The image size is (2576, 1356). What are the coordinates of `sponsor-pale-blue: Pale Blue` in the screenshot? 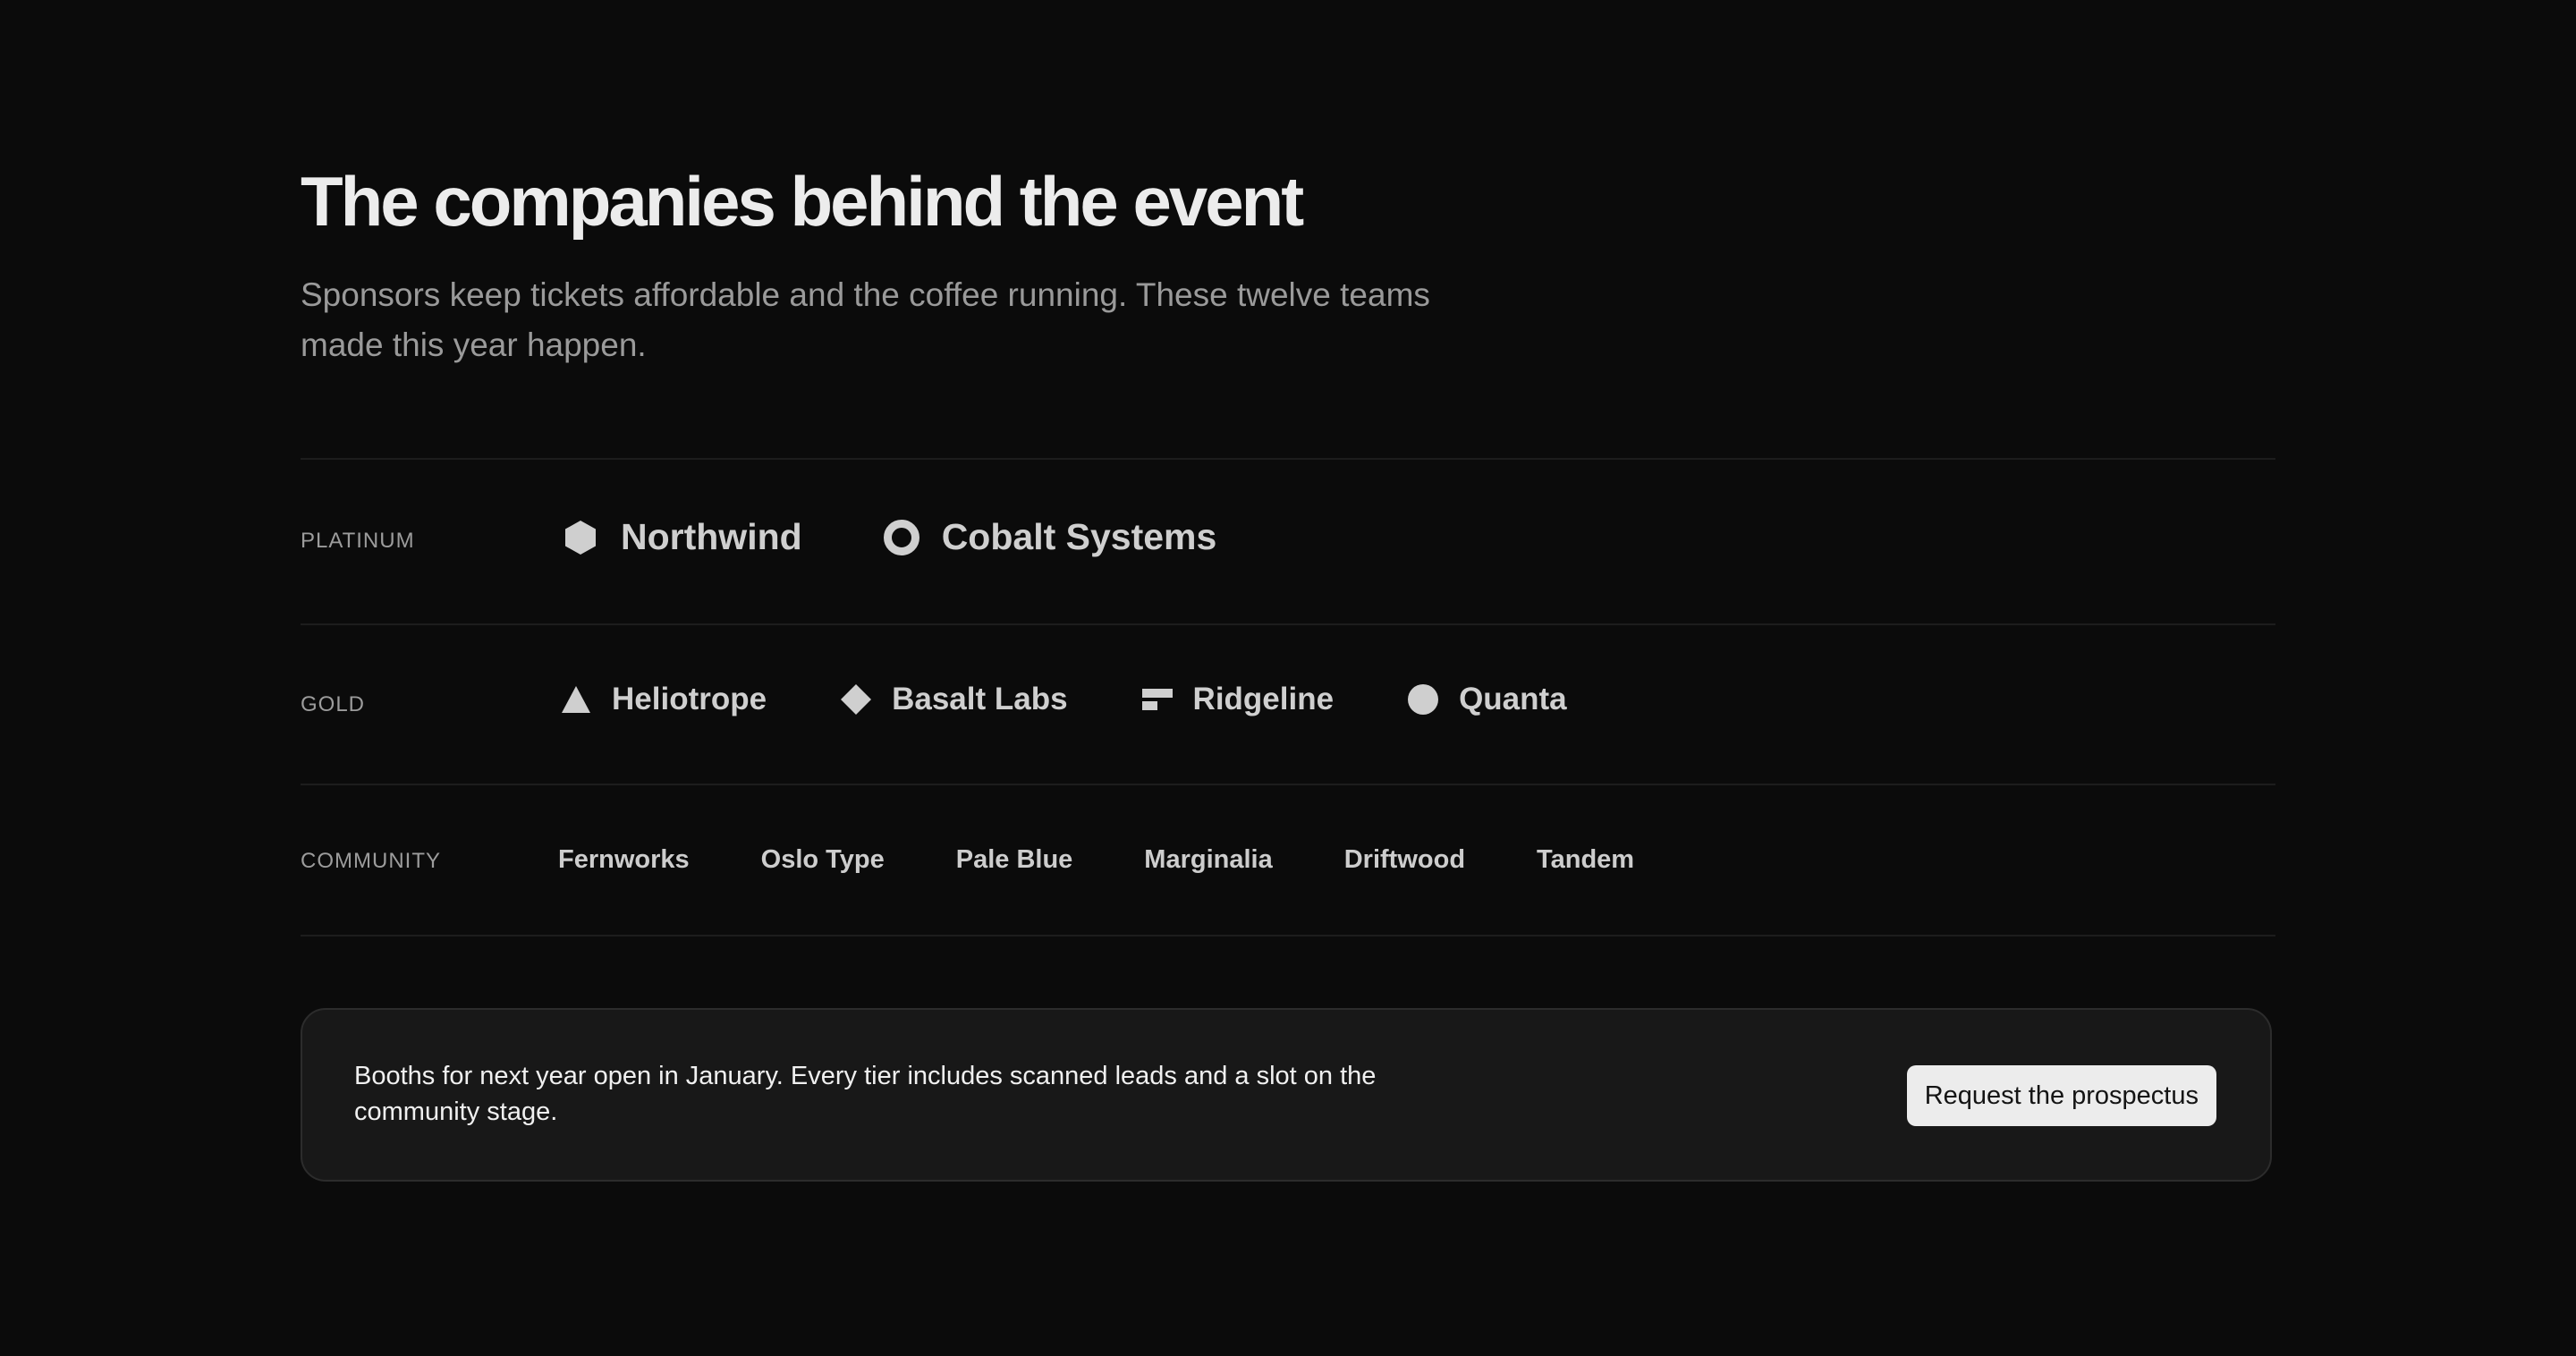 It's located at (1014, 860).